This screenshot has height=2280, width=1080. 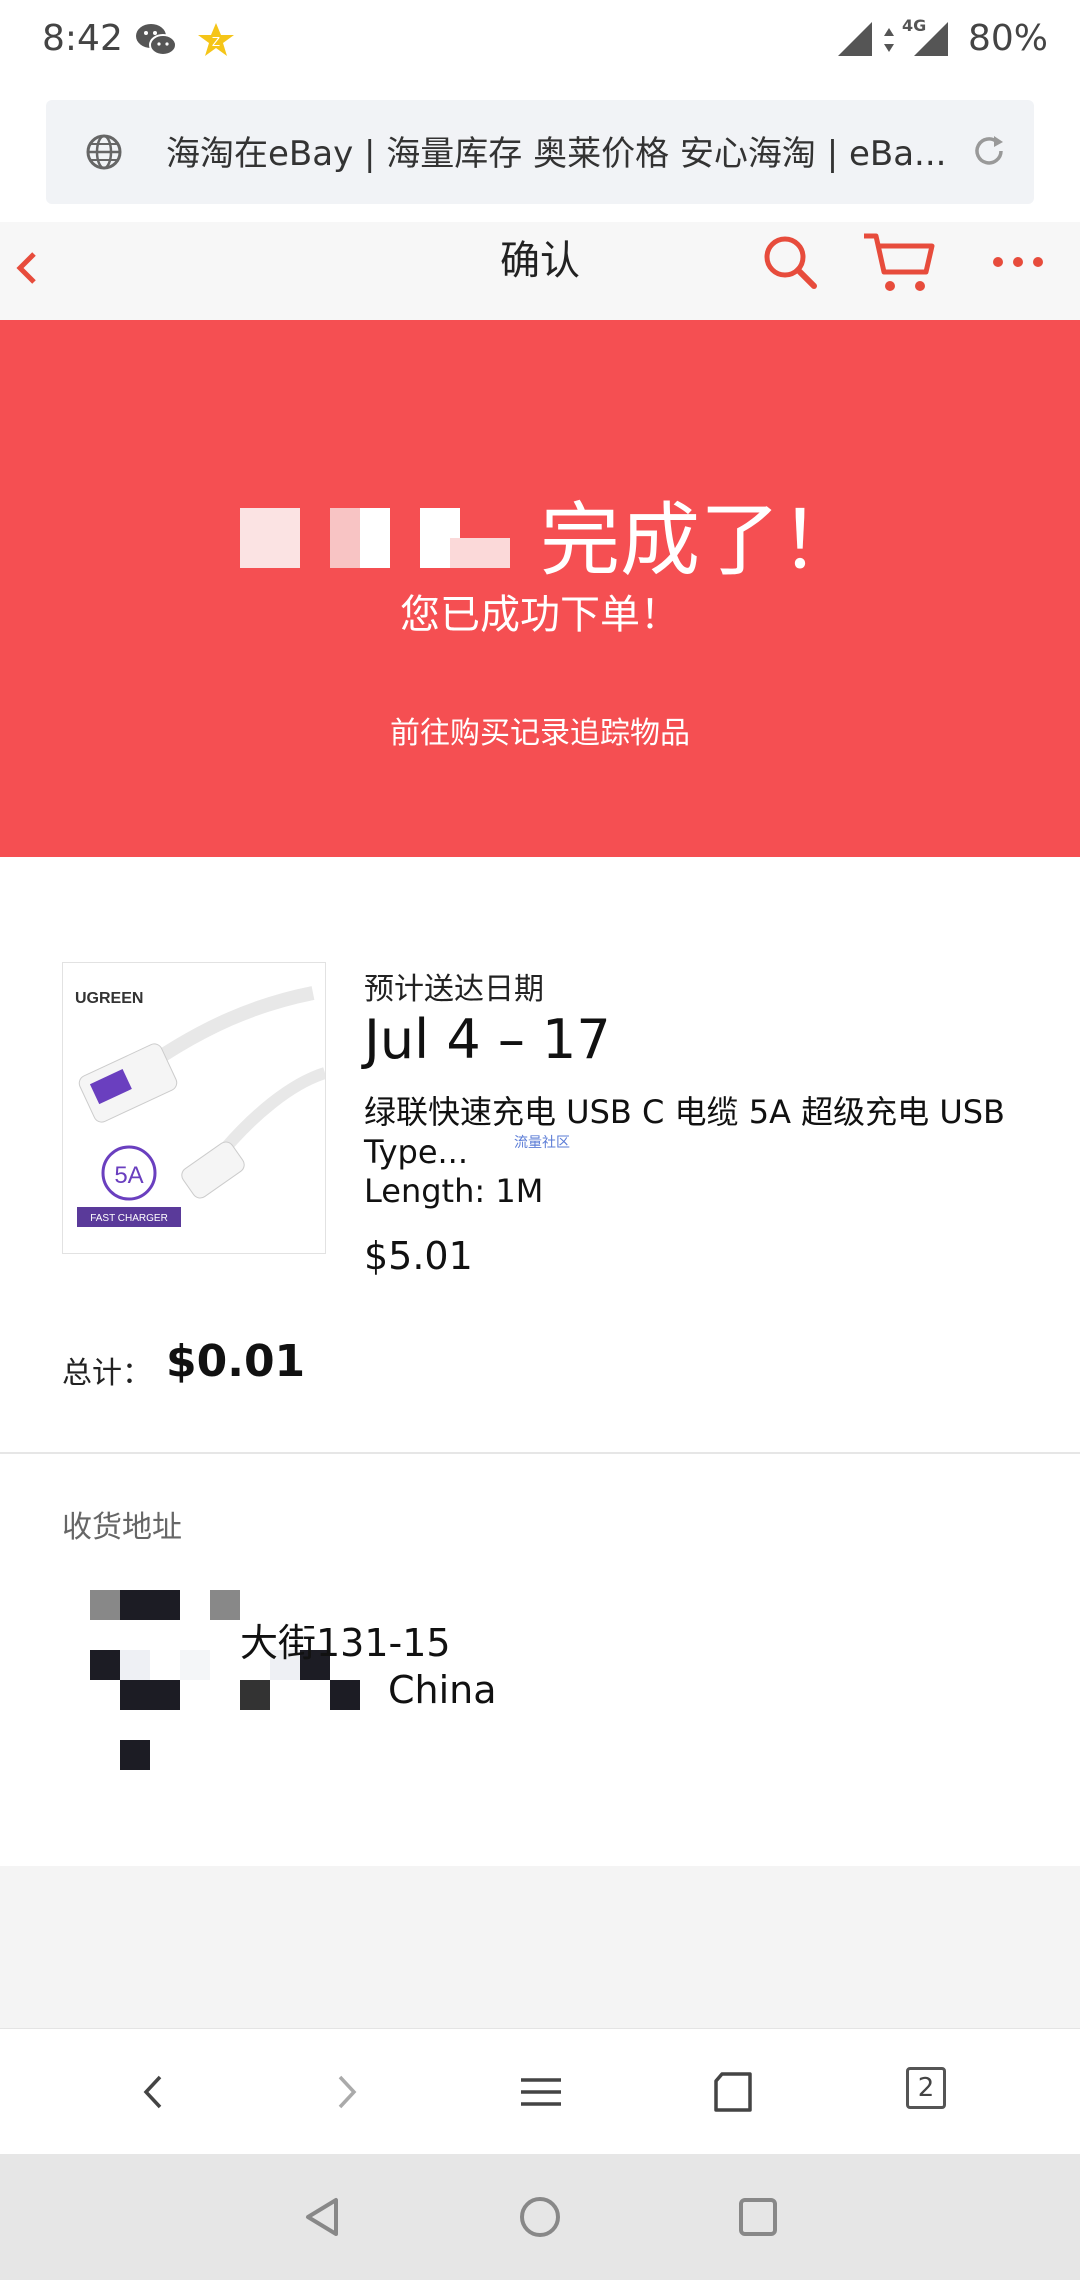 What do you see at coordinates (128, 1175) in the screenshot?
I see `product-badge: 5A` at bounding box center [128, 1175].